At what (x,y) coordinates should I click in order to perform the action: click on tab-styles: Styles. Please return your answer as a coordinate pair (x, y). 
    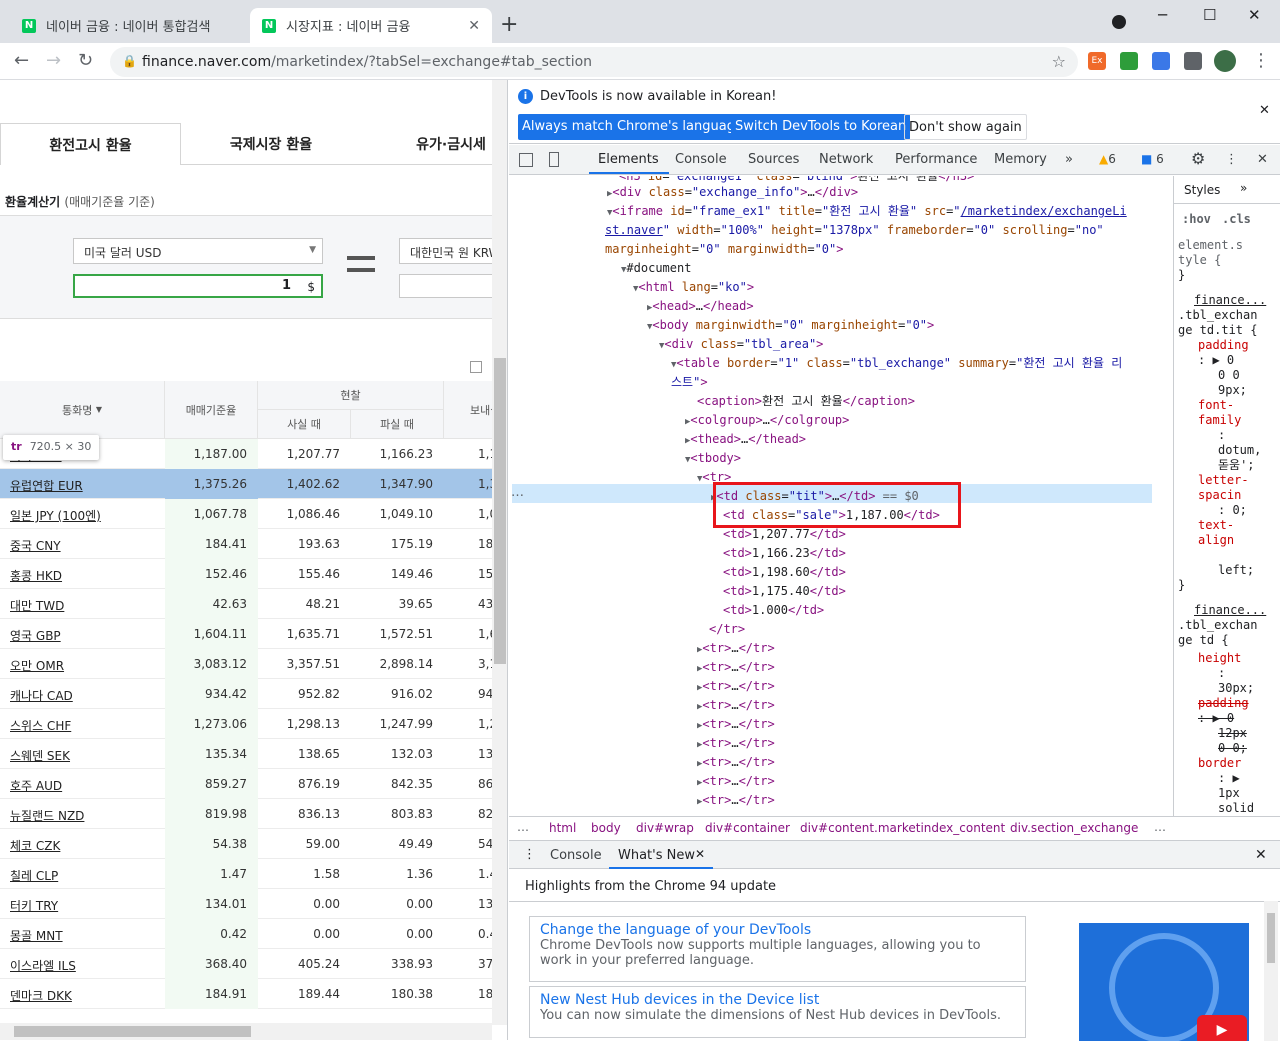
    Looking at the image, I should click on (1202, 190).